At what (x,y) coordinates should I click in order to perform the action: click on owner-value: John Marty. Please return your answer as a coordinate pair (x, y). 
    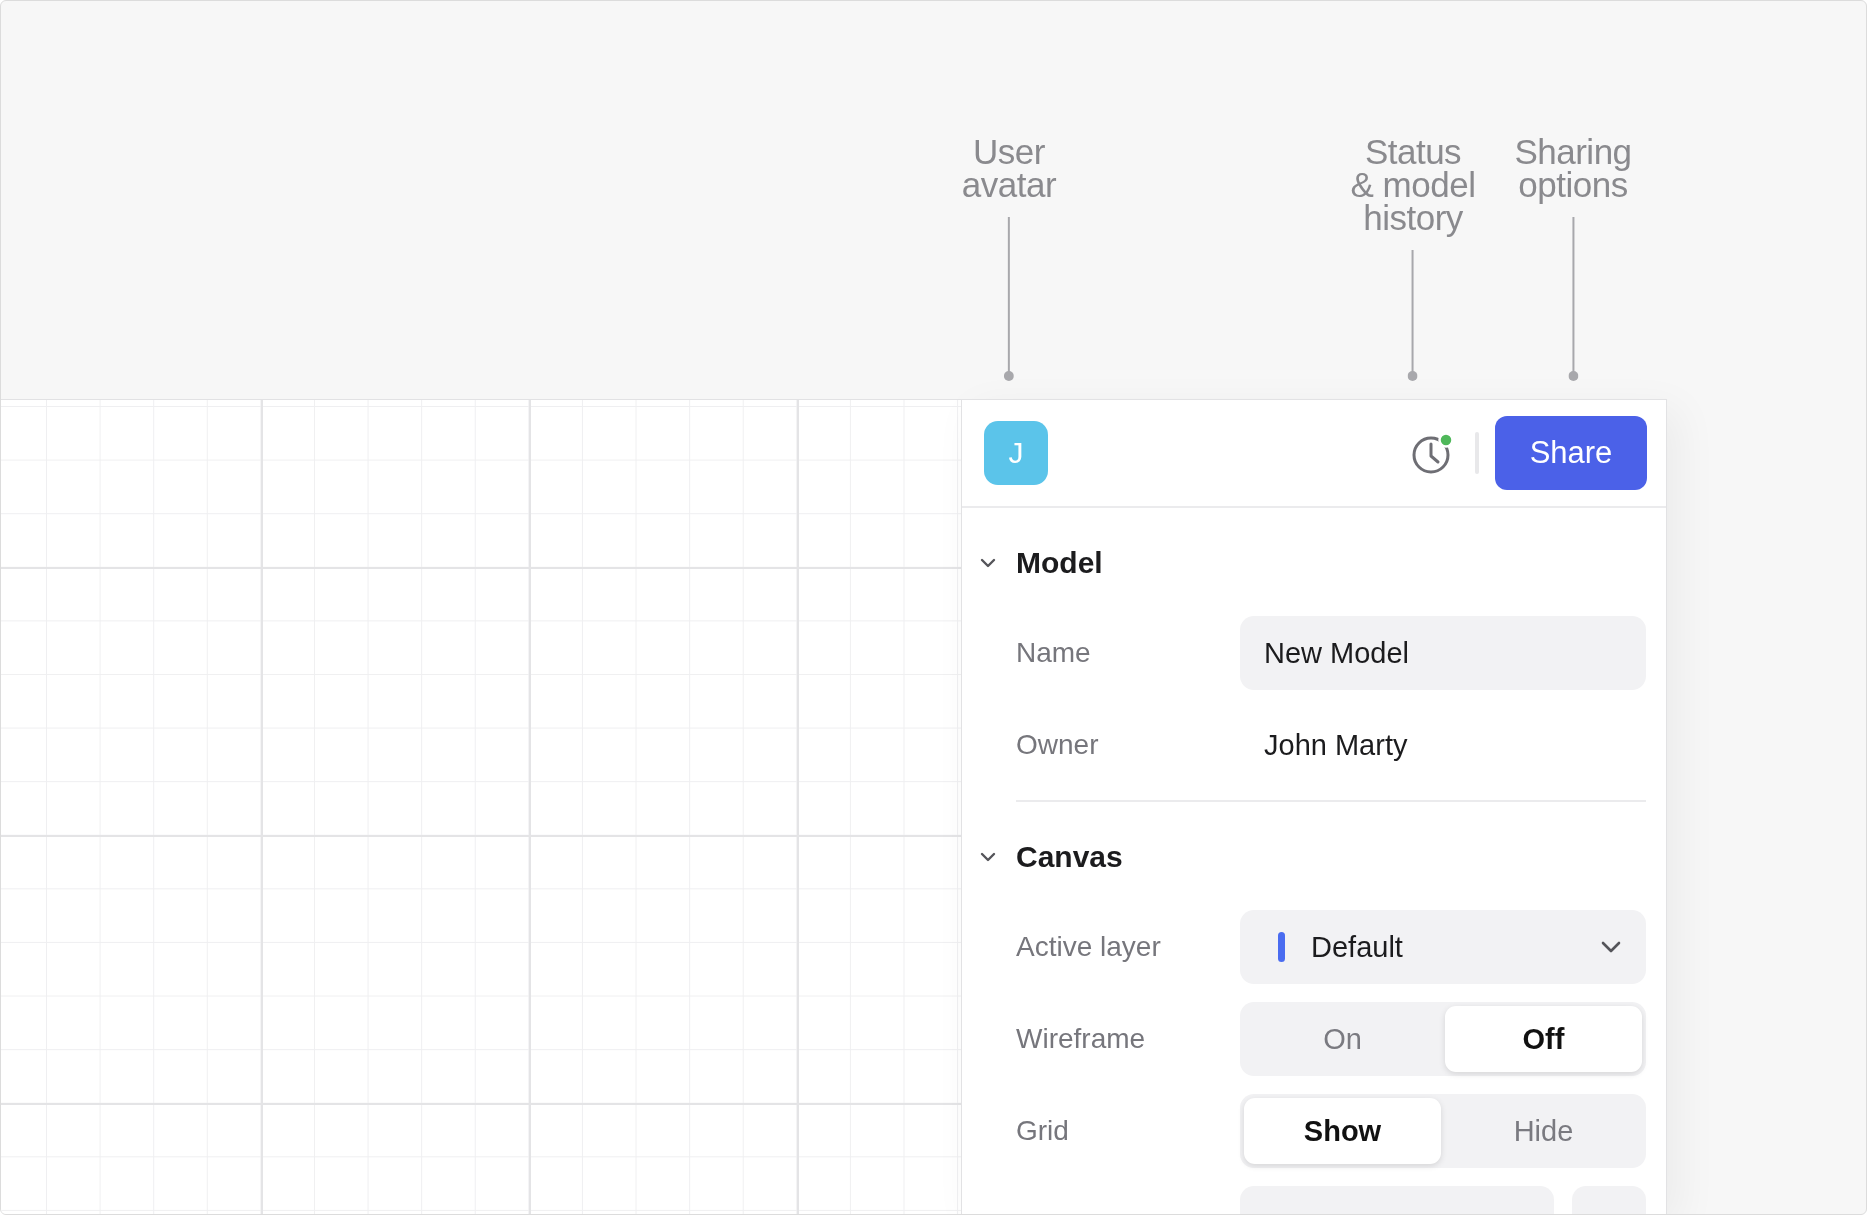
    Looking at the image, I should click on (1336, 745).